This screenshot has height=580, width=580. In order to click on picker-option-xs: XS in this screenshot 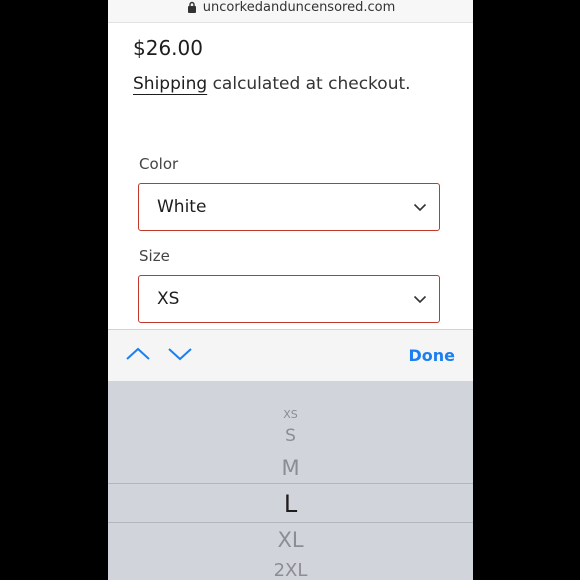, I will do `click(290, 414)`.